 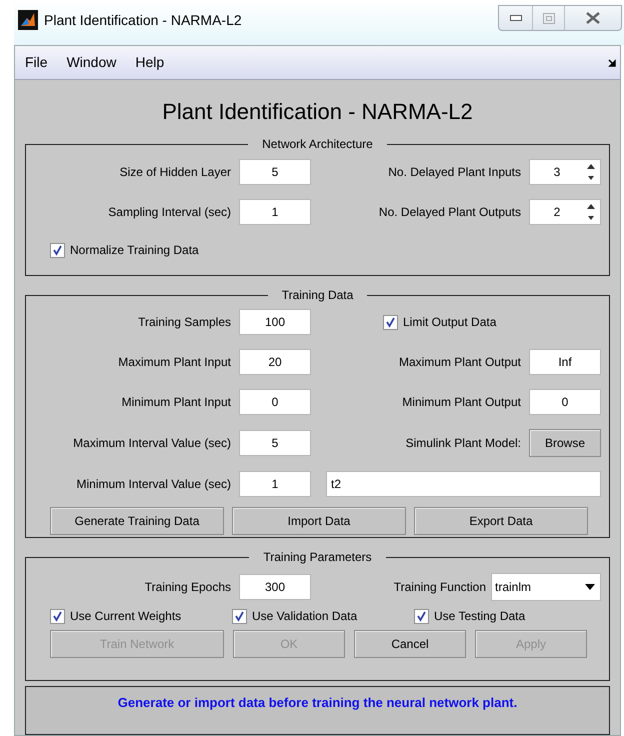 What do you see at coordinates (612, 62) in the screenshot?
I see `dock-arrow-icon` at bounding box center [612, 62].